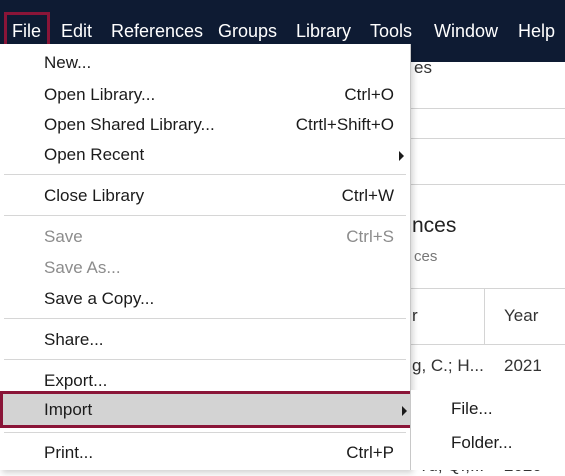 The width and height of the screenshot is (565, 476). What do you see at coordinates (205, 155) in the screenshot?
I see `menu-item-open-recent: Open Recent` at bounding box center [205, 155].